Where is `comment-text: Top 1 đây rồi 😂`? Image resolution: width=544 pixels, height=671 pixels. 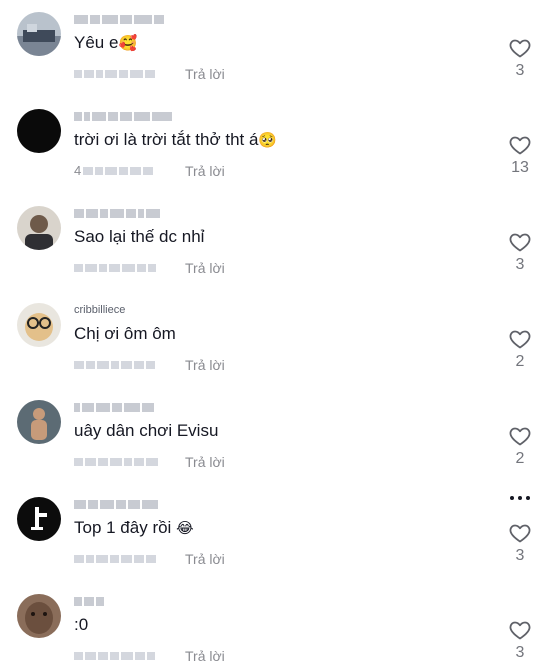 comment-text: Top 1 đây rồi 😂 is located at coordinates (134, 527).